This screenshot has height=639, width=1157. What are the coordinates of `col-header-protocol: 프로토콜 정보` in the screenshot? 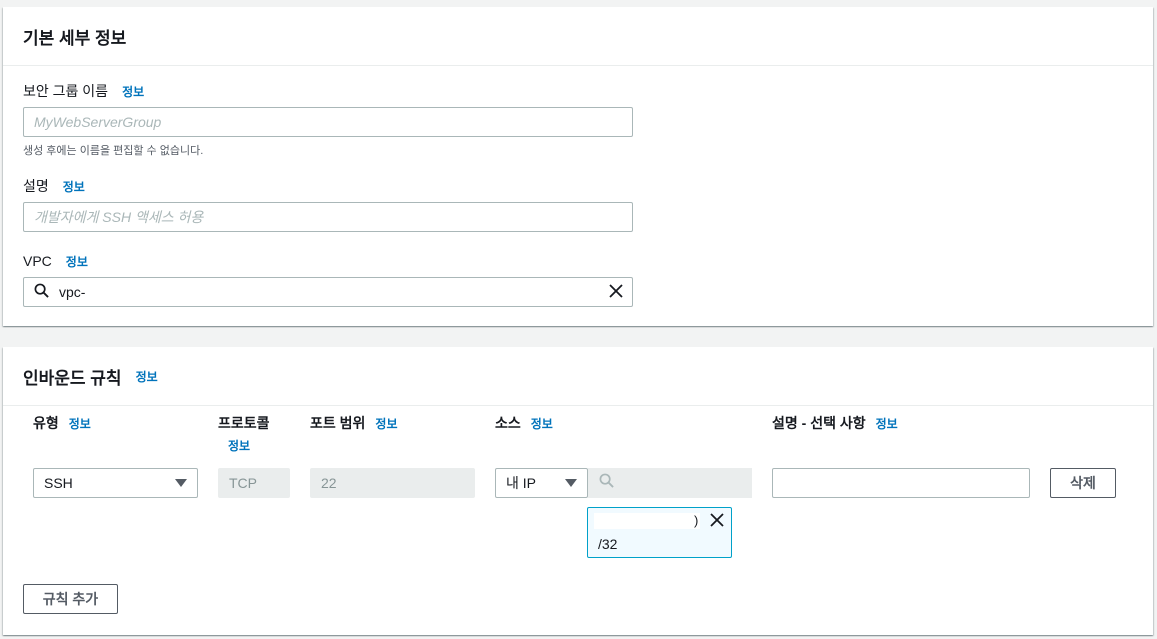 It's located at (244, 434).